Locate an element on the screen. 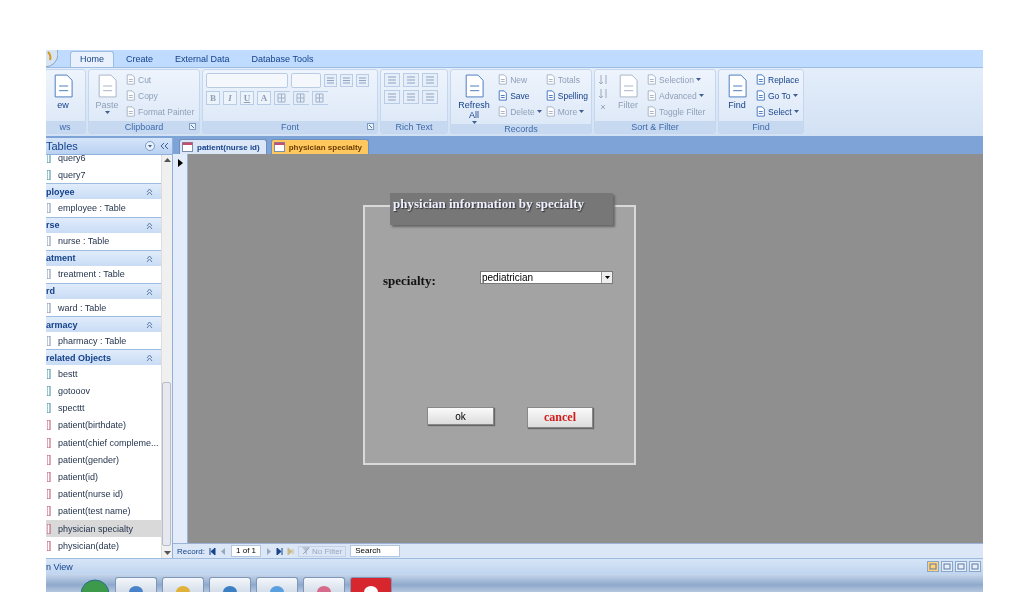 The width and height of the screenshot is (1016, 615). nav-item: physician specialty is located at coordinates (103, 529).